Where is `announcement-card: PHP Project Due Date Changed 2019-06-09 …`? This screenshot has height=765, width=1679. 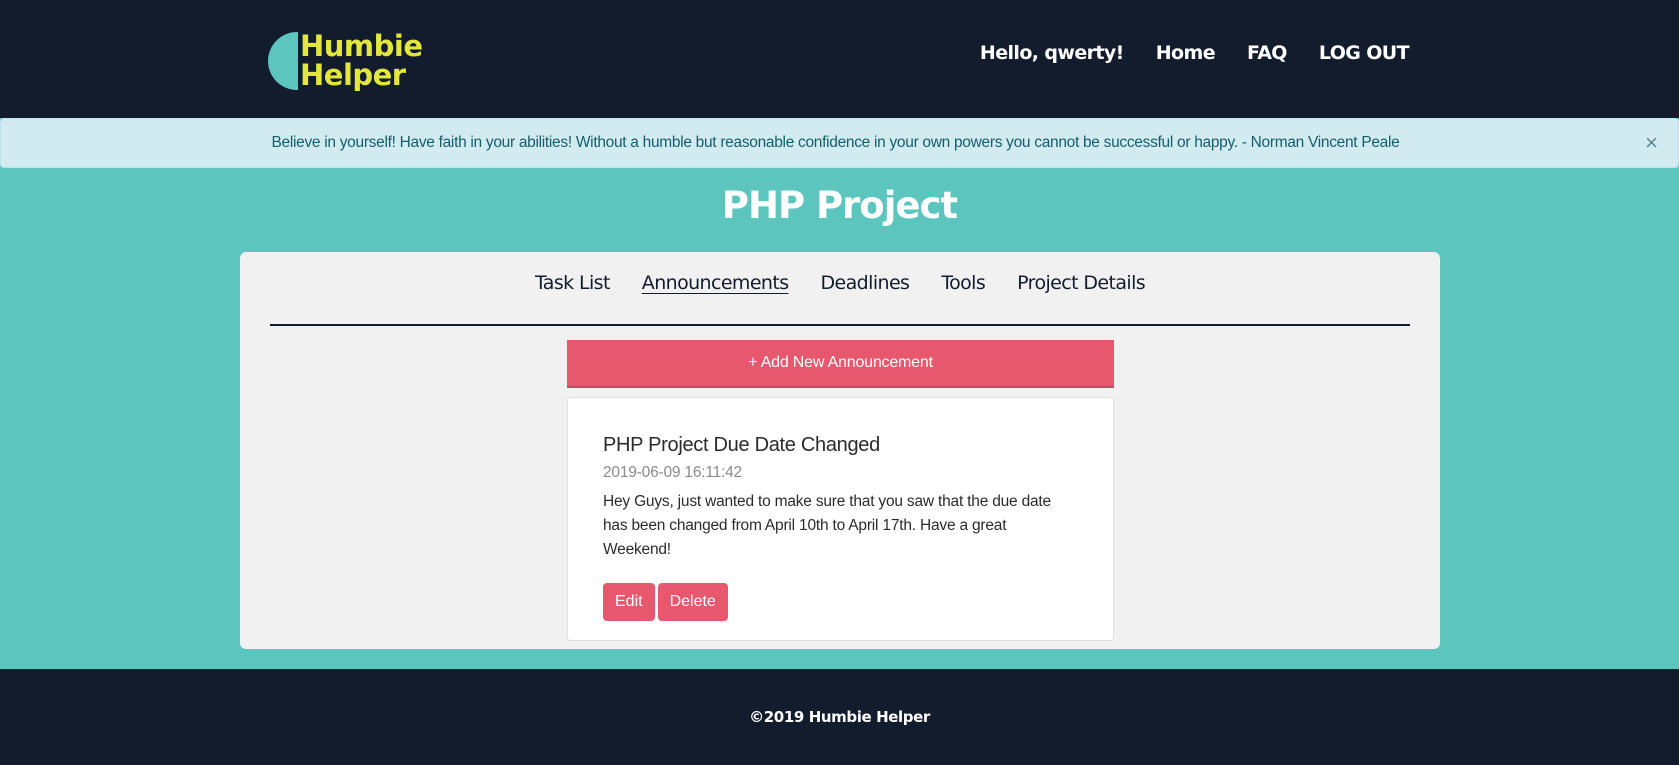 announcement-card: PHP Project Due Date Changed 2019-06-09 … is located at coordinates (840, 519).